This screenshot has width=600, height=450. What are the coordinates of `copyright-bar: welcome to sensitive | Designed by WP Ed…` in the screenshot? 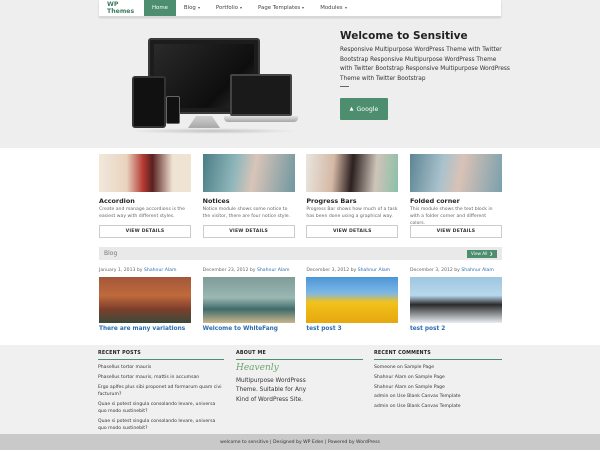 It's located at (300, 442).